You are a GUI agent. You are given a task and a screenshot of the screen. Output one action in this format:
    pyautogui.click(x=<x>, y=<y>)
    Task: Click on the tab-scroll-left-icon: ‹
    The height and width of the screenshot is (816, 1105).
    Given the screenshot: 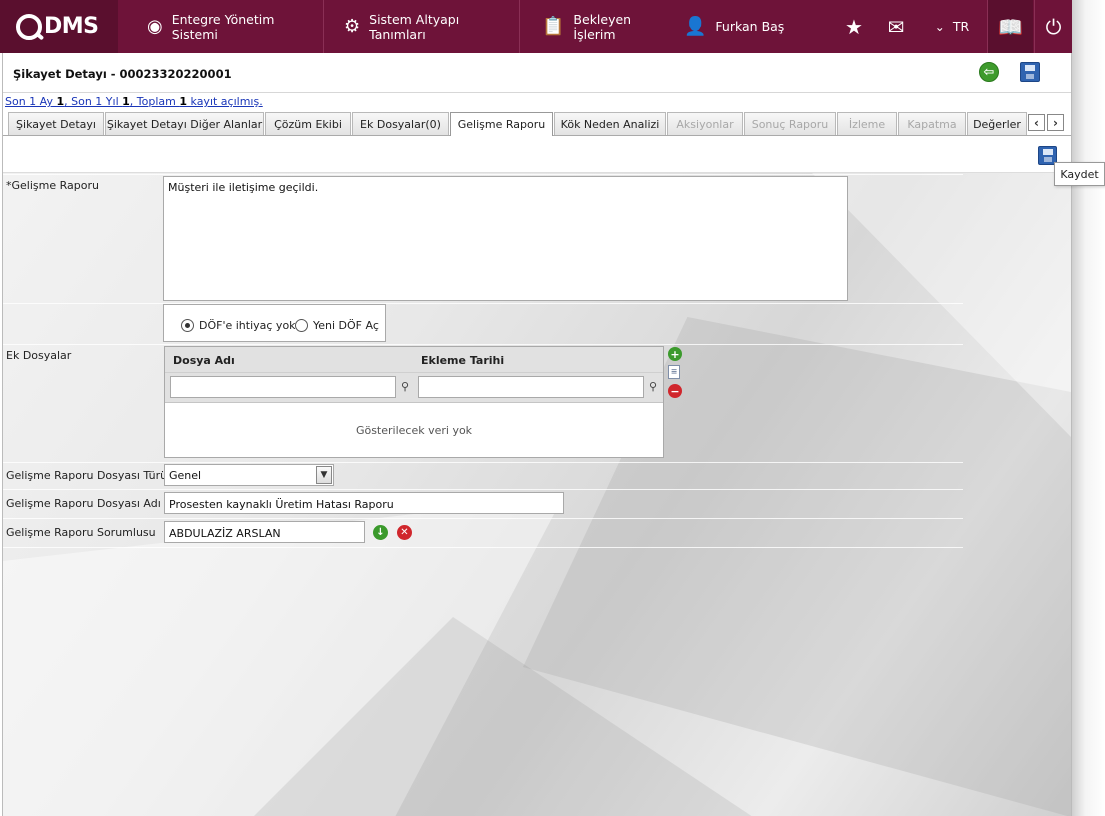 What is the action you would take?
    pyautogui.click(x=1036, y=122)
    